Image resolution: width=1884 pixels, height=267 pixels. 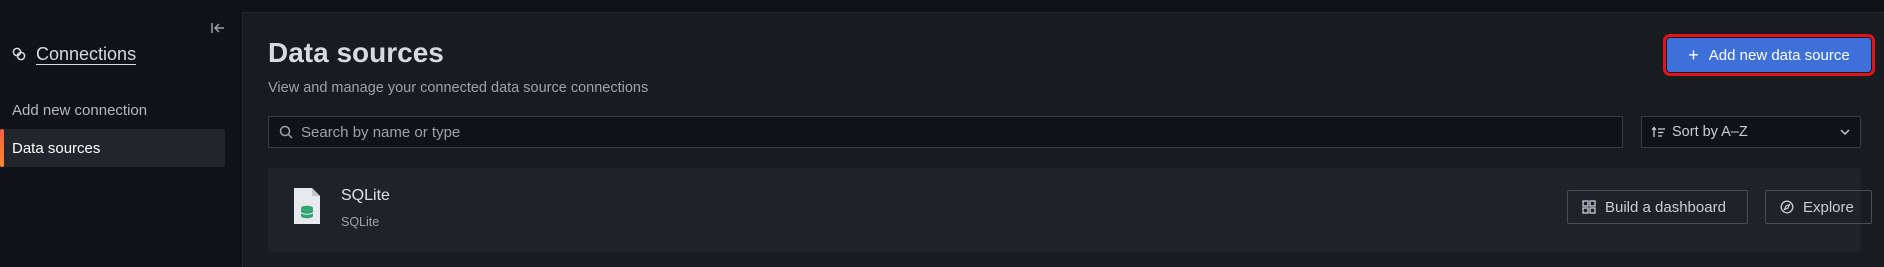 What do you see at coordinates (286, 132) in the screenshot?
I see `search-icon` at bounding box center [286, 132].